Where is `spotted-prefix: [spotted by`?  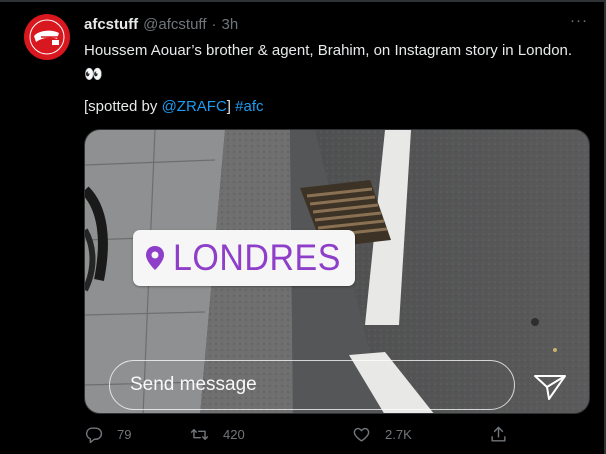
spotted-prefix: [spotted by is located at coordinates (123, 106).